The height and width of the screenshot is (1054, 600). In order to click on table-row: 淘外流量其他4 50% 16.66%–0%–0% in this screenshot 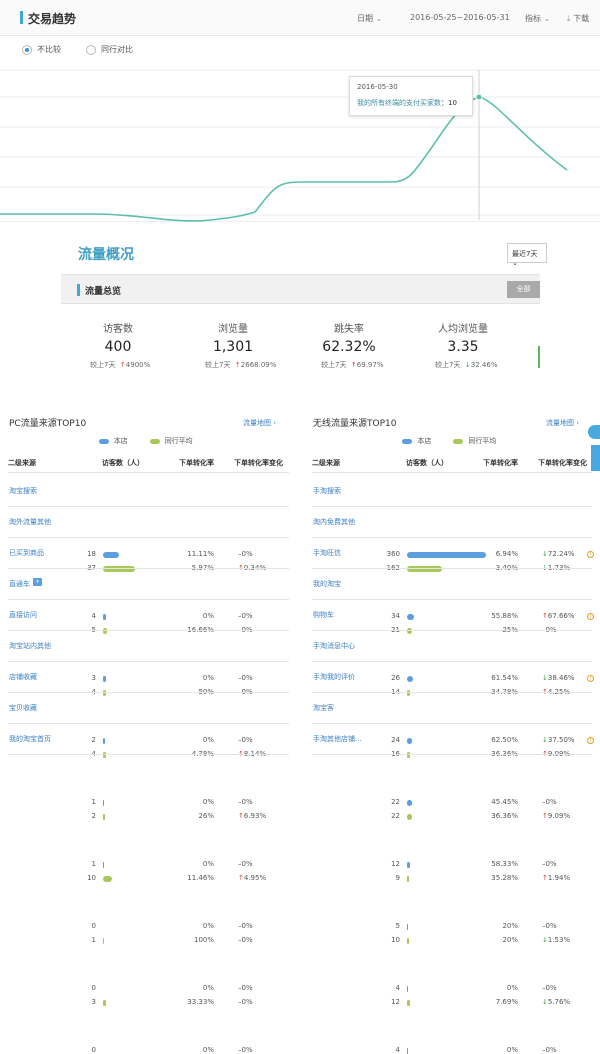, I will do `click(148, 570)`.